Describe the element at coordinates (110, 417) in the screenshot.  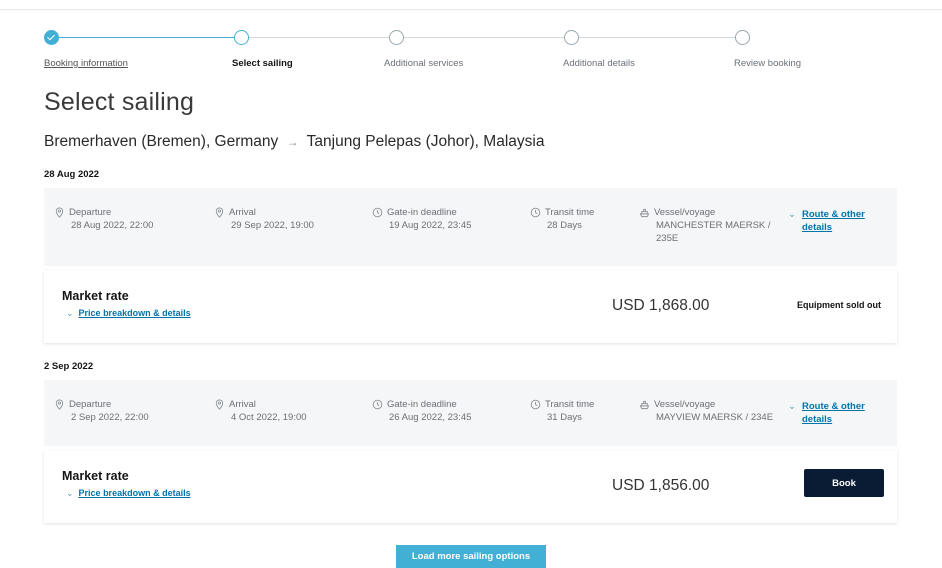
I see `departure-value: 2 Sep 2022, 22:00` at that location.